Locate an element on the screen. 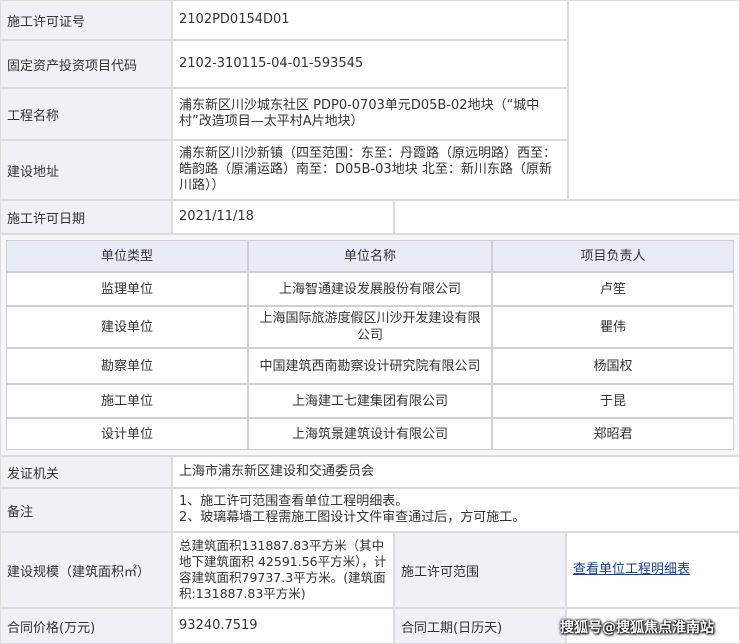 This screenshot has height=644, width=740. unit-name-text: 上海国际旅游度假区川沙开发建设有限公司 is located at coordinates (370, 327).